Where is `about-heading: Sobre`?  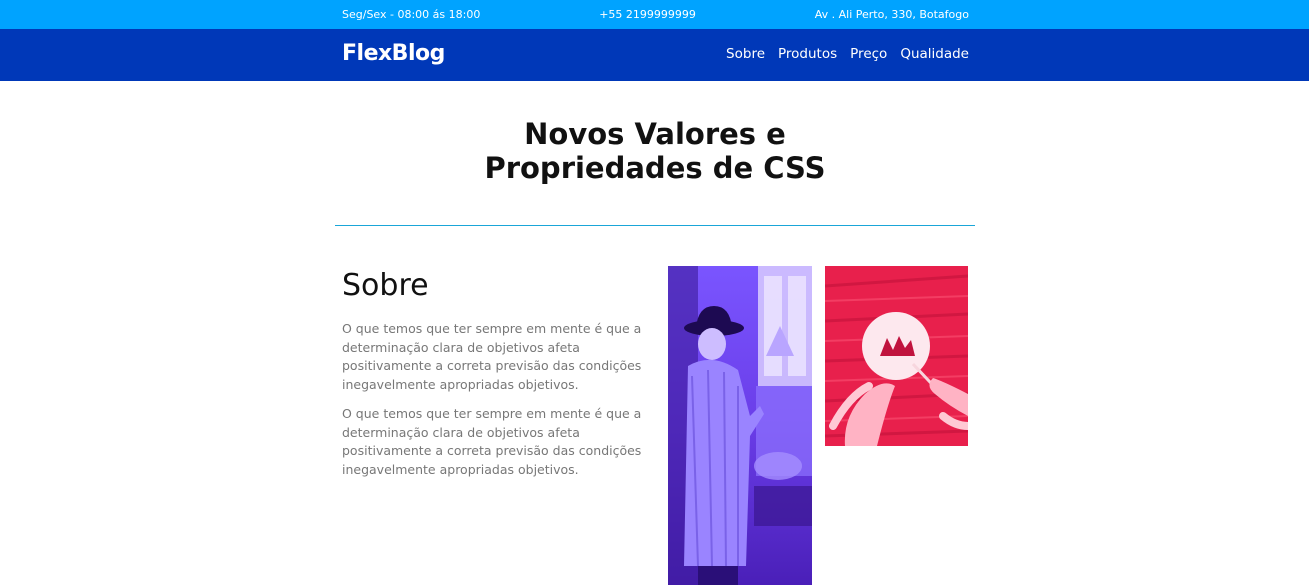 about-heading: Sobre is located at coordinates (385, 285).